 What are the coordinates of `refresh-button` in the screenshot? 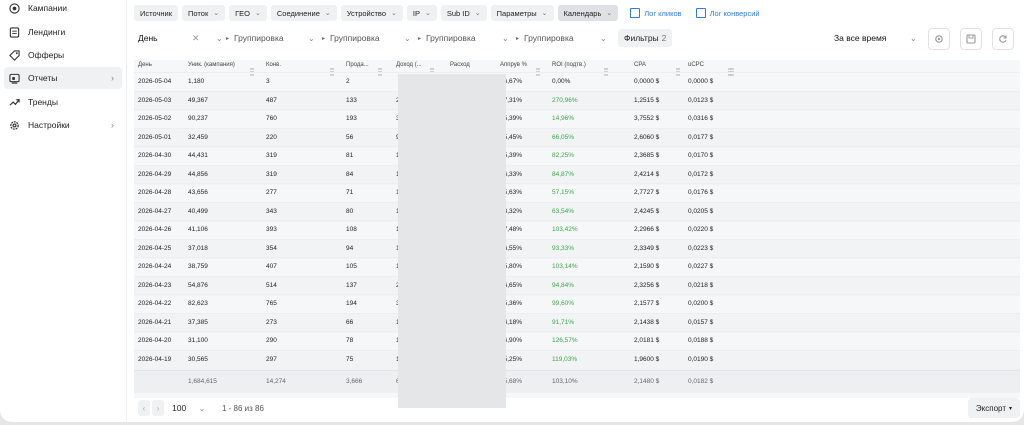 It's located at (1003, 39).